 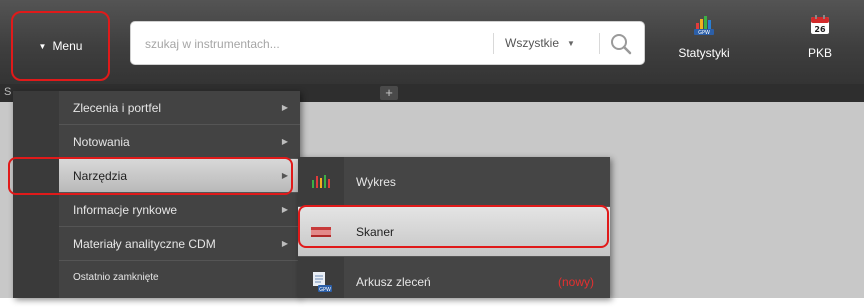 What do you see at coordinates (179, 278) in the screenshot?
I see `menu-item-recently-closed: Ostatnio zamknięte` at bounding box center [179, 278].